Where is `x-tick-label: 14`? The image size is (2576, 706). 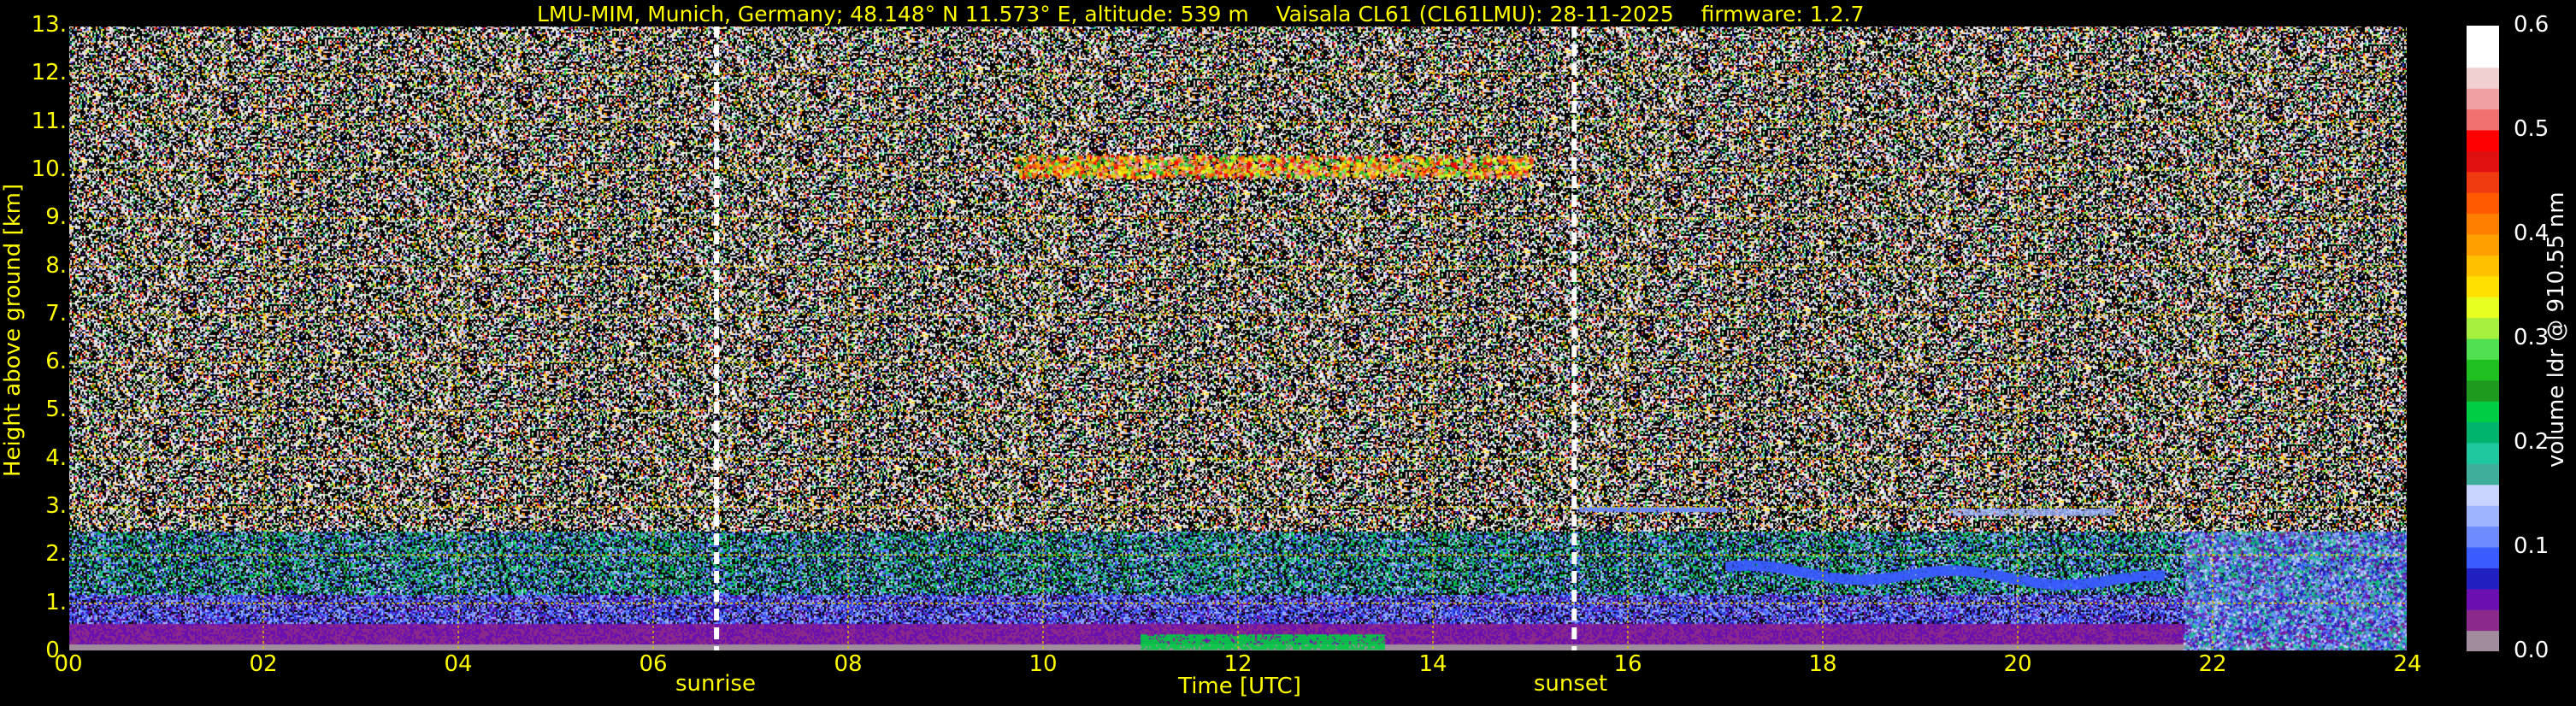 x-tick-label: 14 is located at coordinates (1432, 664).